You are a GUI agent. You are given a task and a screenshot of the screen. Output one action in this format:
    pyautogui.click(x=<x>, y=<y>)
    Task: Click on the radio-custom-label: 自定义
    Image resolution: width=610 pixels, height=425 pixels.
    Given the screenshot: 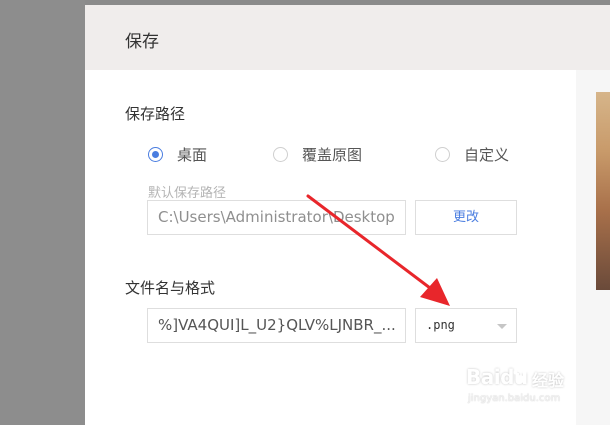 What is the action you would take?
    pyautogui.click(x=487, y=155)
    